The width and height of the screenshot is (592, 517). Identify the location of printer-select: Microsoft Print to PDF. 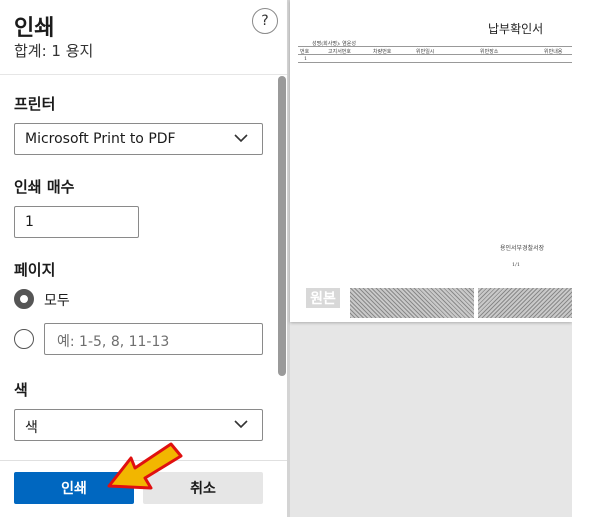
(138, 139).